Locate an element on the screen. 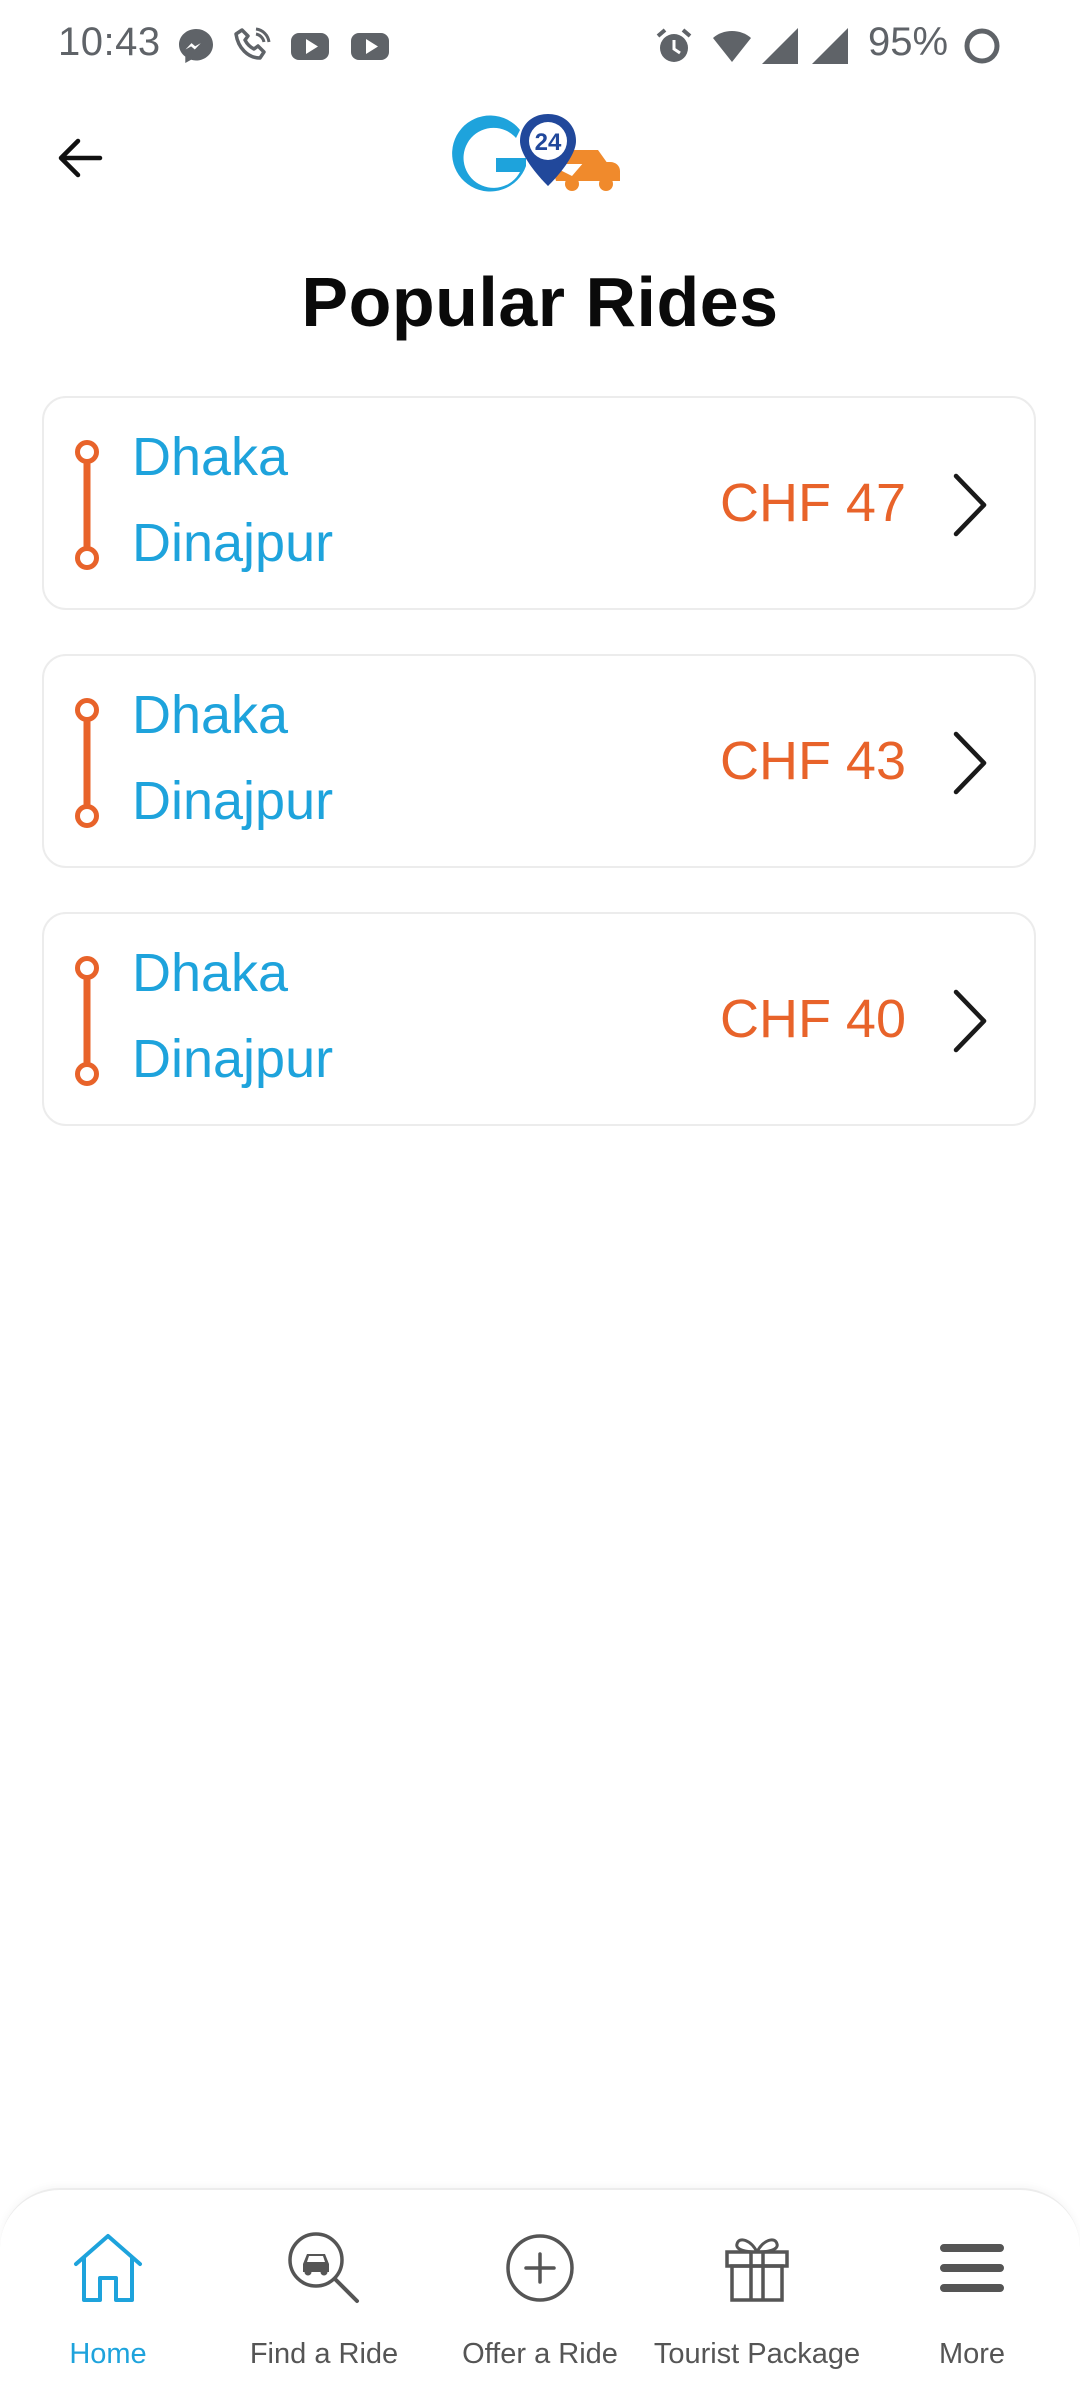  ride-card: Dhaka Dinajpur CHF 43 is located at coordinates (539, 761).